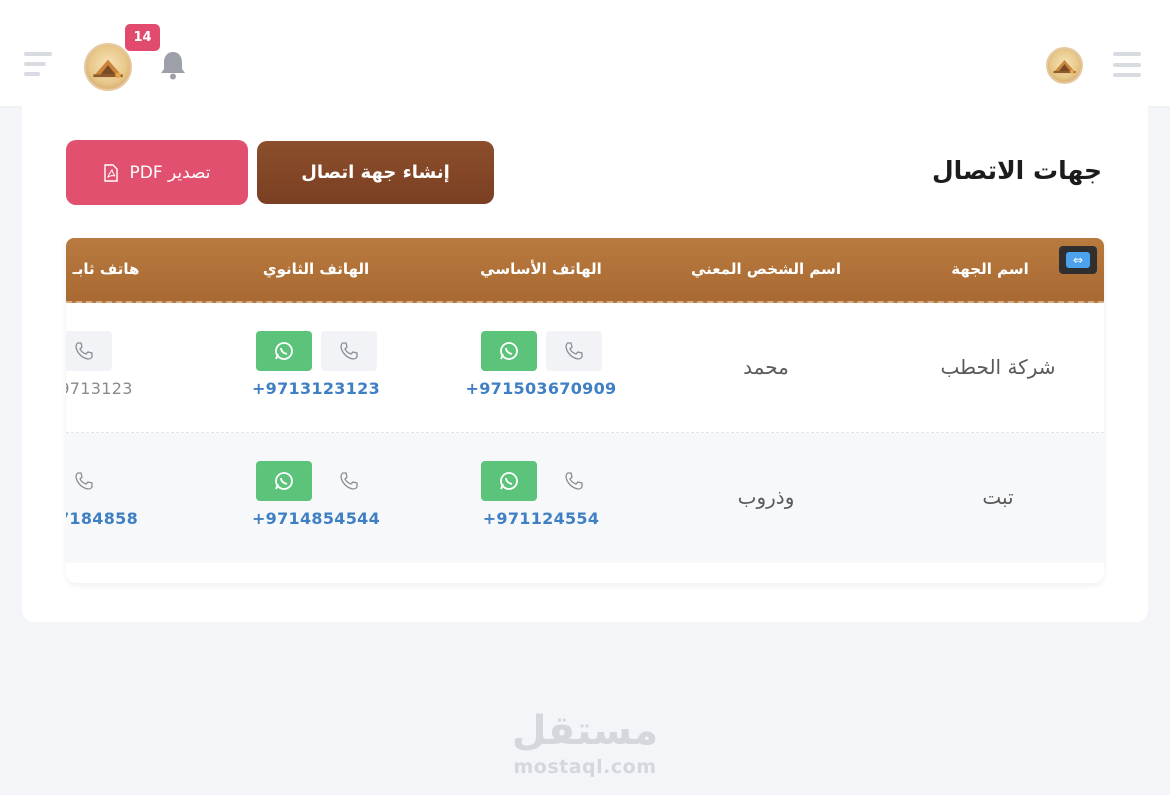 Image resolution: width=1170 pixels, height=795 pixels. I want to click on primary-phone-cell: +971503670909, so click(541, 371).